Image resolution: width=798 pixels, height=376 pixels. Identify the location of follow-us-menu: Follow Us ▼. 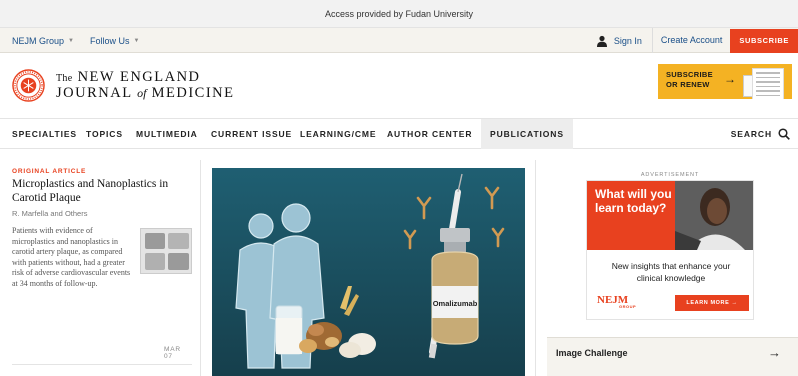
(114, 41).